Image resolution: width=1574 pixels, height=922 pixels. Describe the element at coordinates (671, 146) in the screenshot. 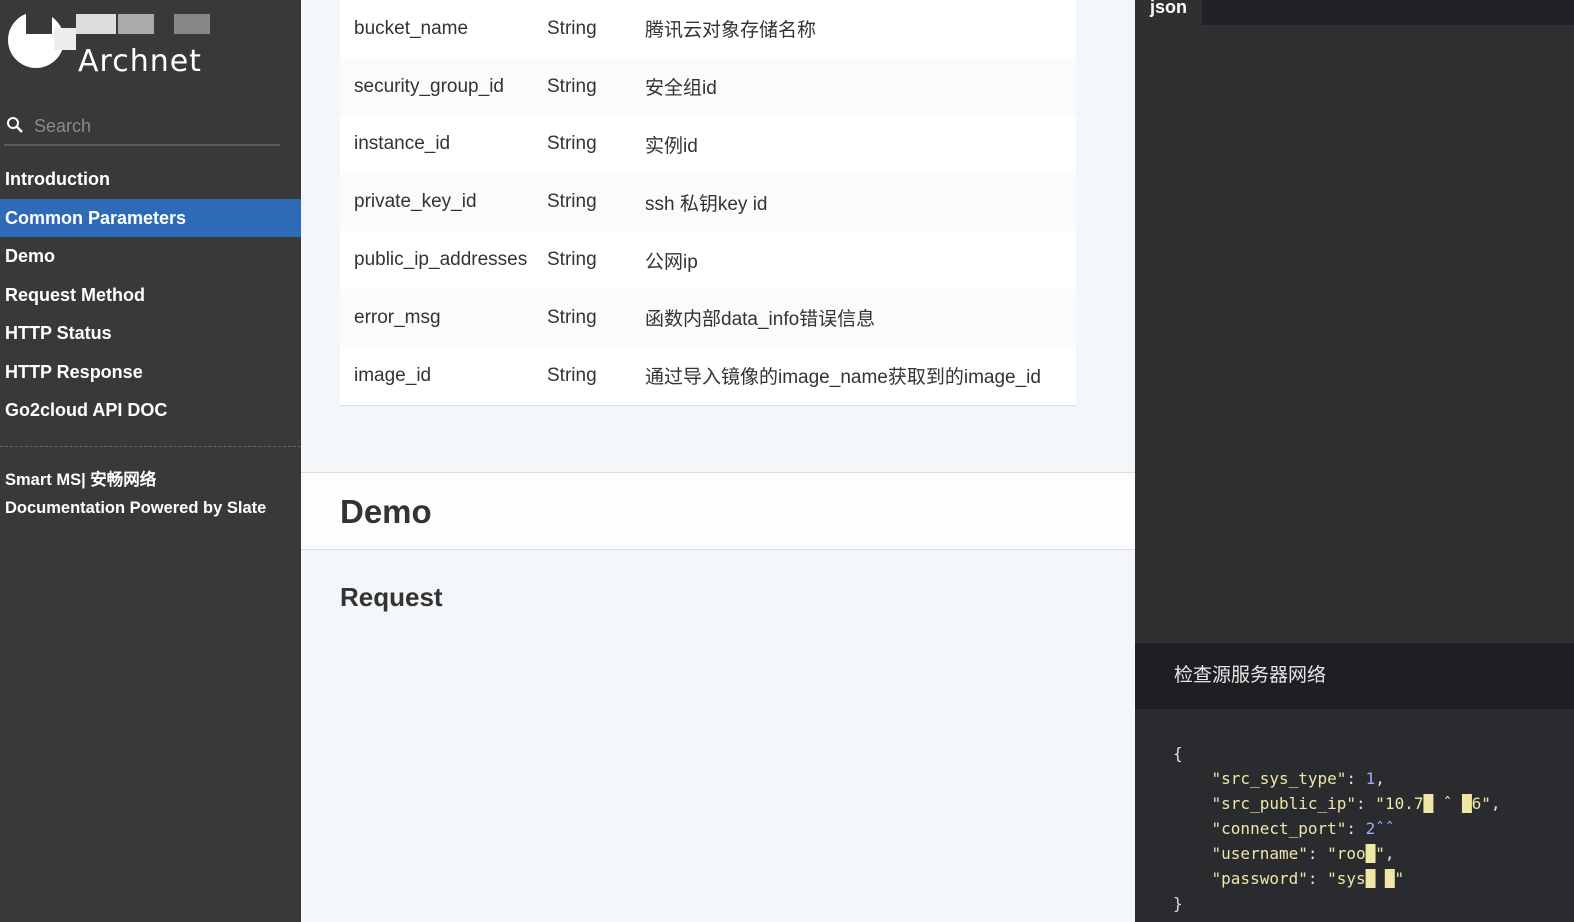

I see `param-desc: 实例id` at that location.